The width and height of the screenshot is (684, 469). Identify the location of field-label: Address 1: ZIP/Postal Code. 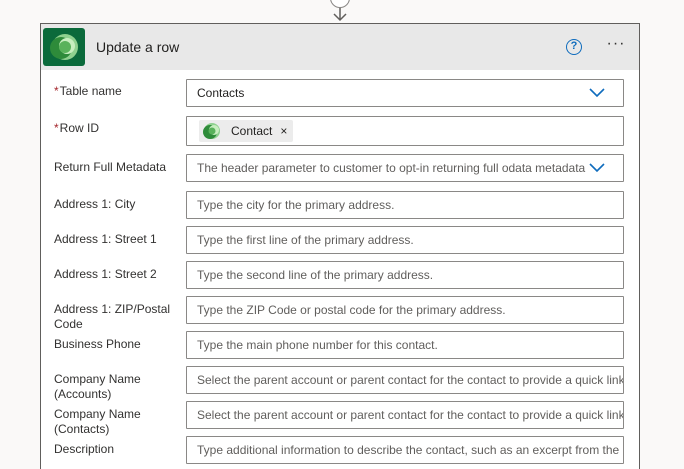
(112, 316).